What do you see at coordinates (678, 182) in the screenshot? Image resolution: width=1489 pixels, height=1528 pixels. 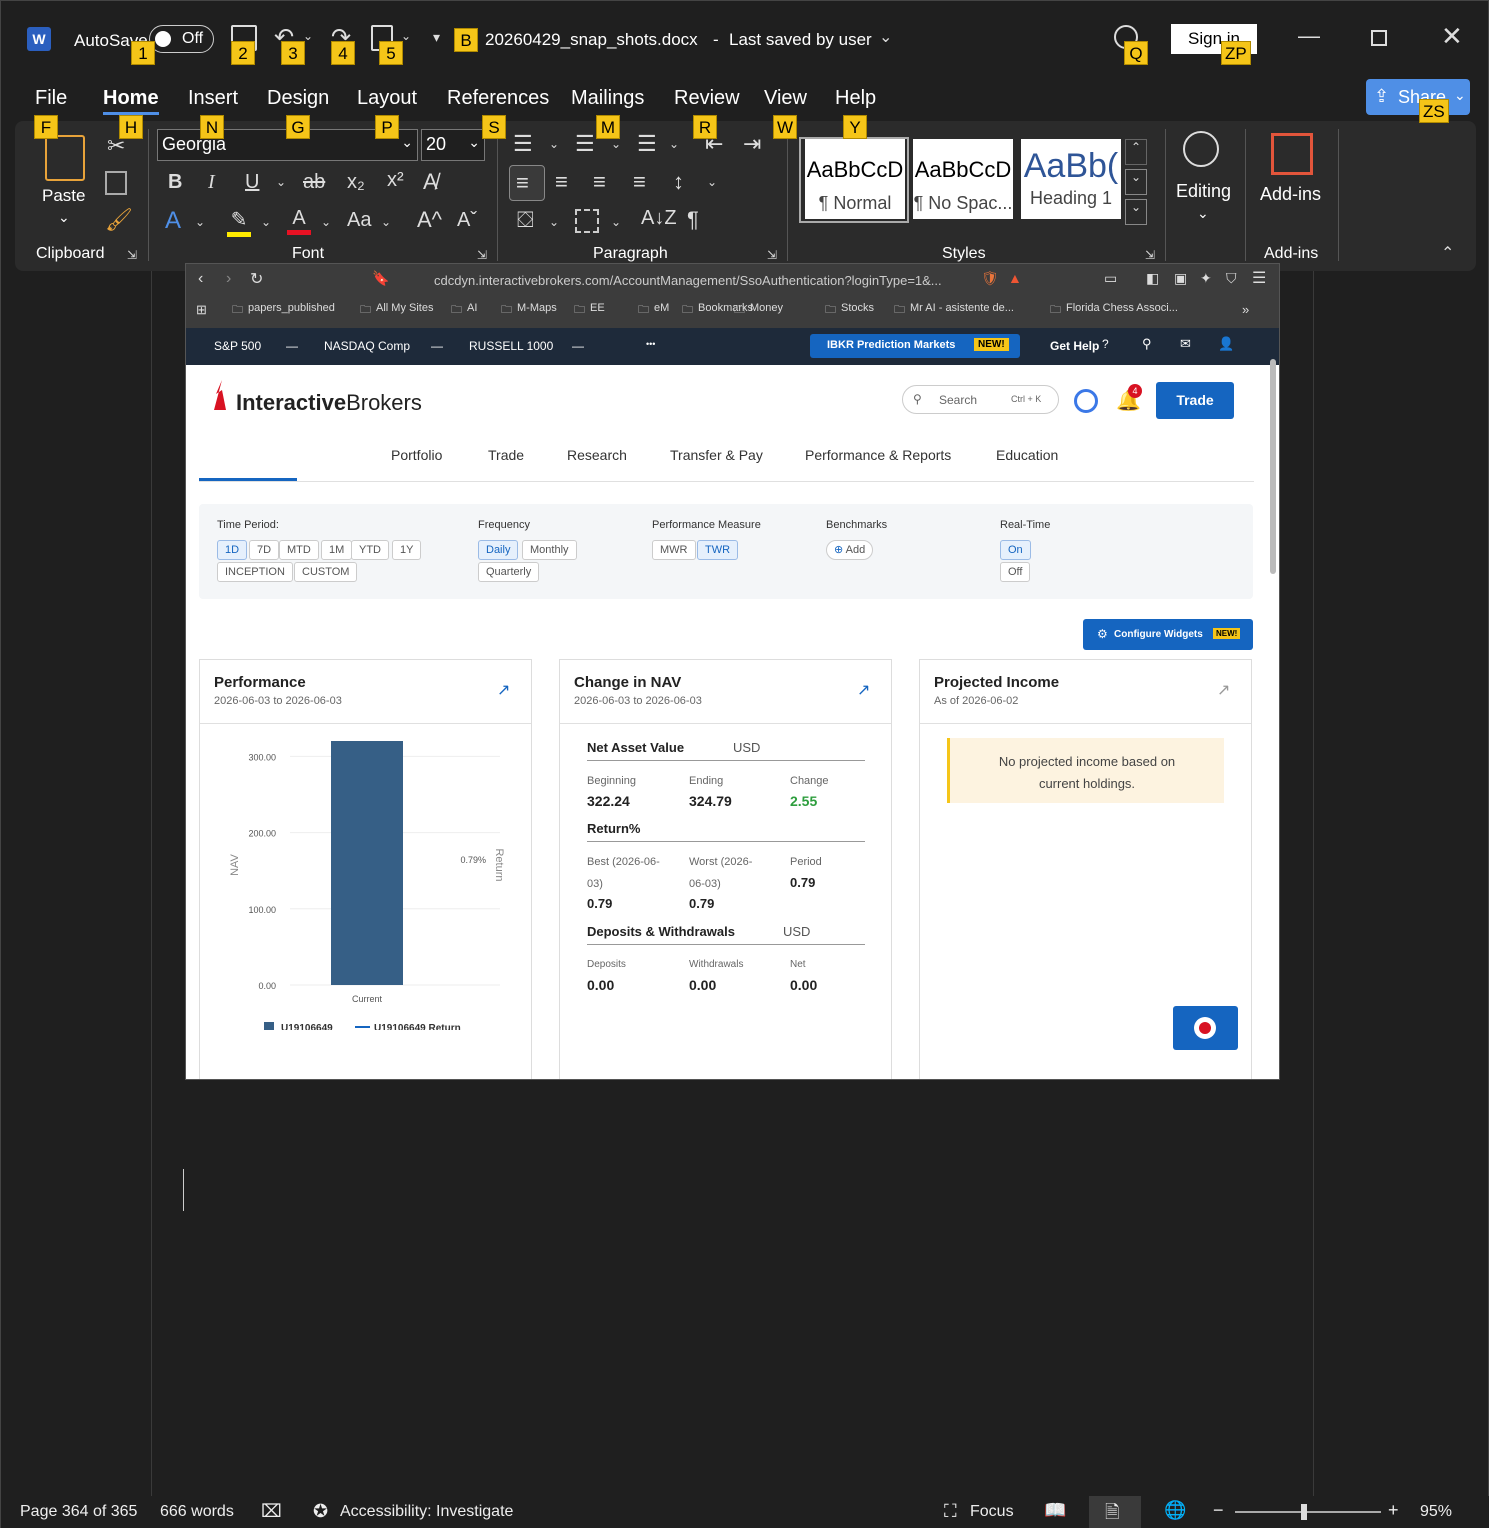 I see `line-spacing-icon: ↕` at bounding box center [678, 182].